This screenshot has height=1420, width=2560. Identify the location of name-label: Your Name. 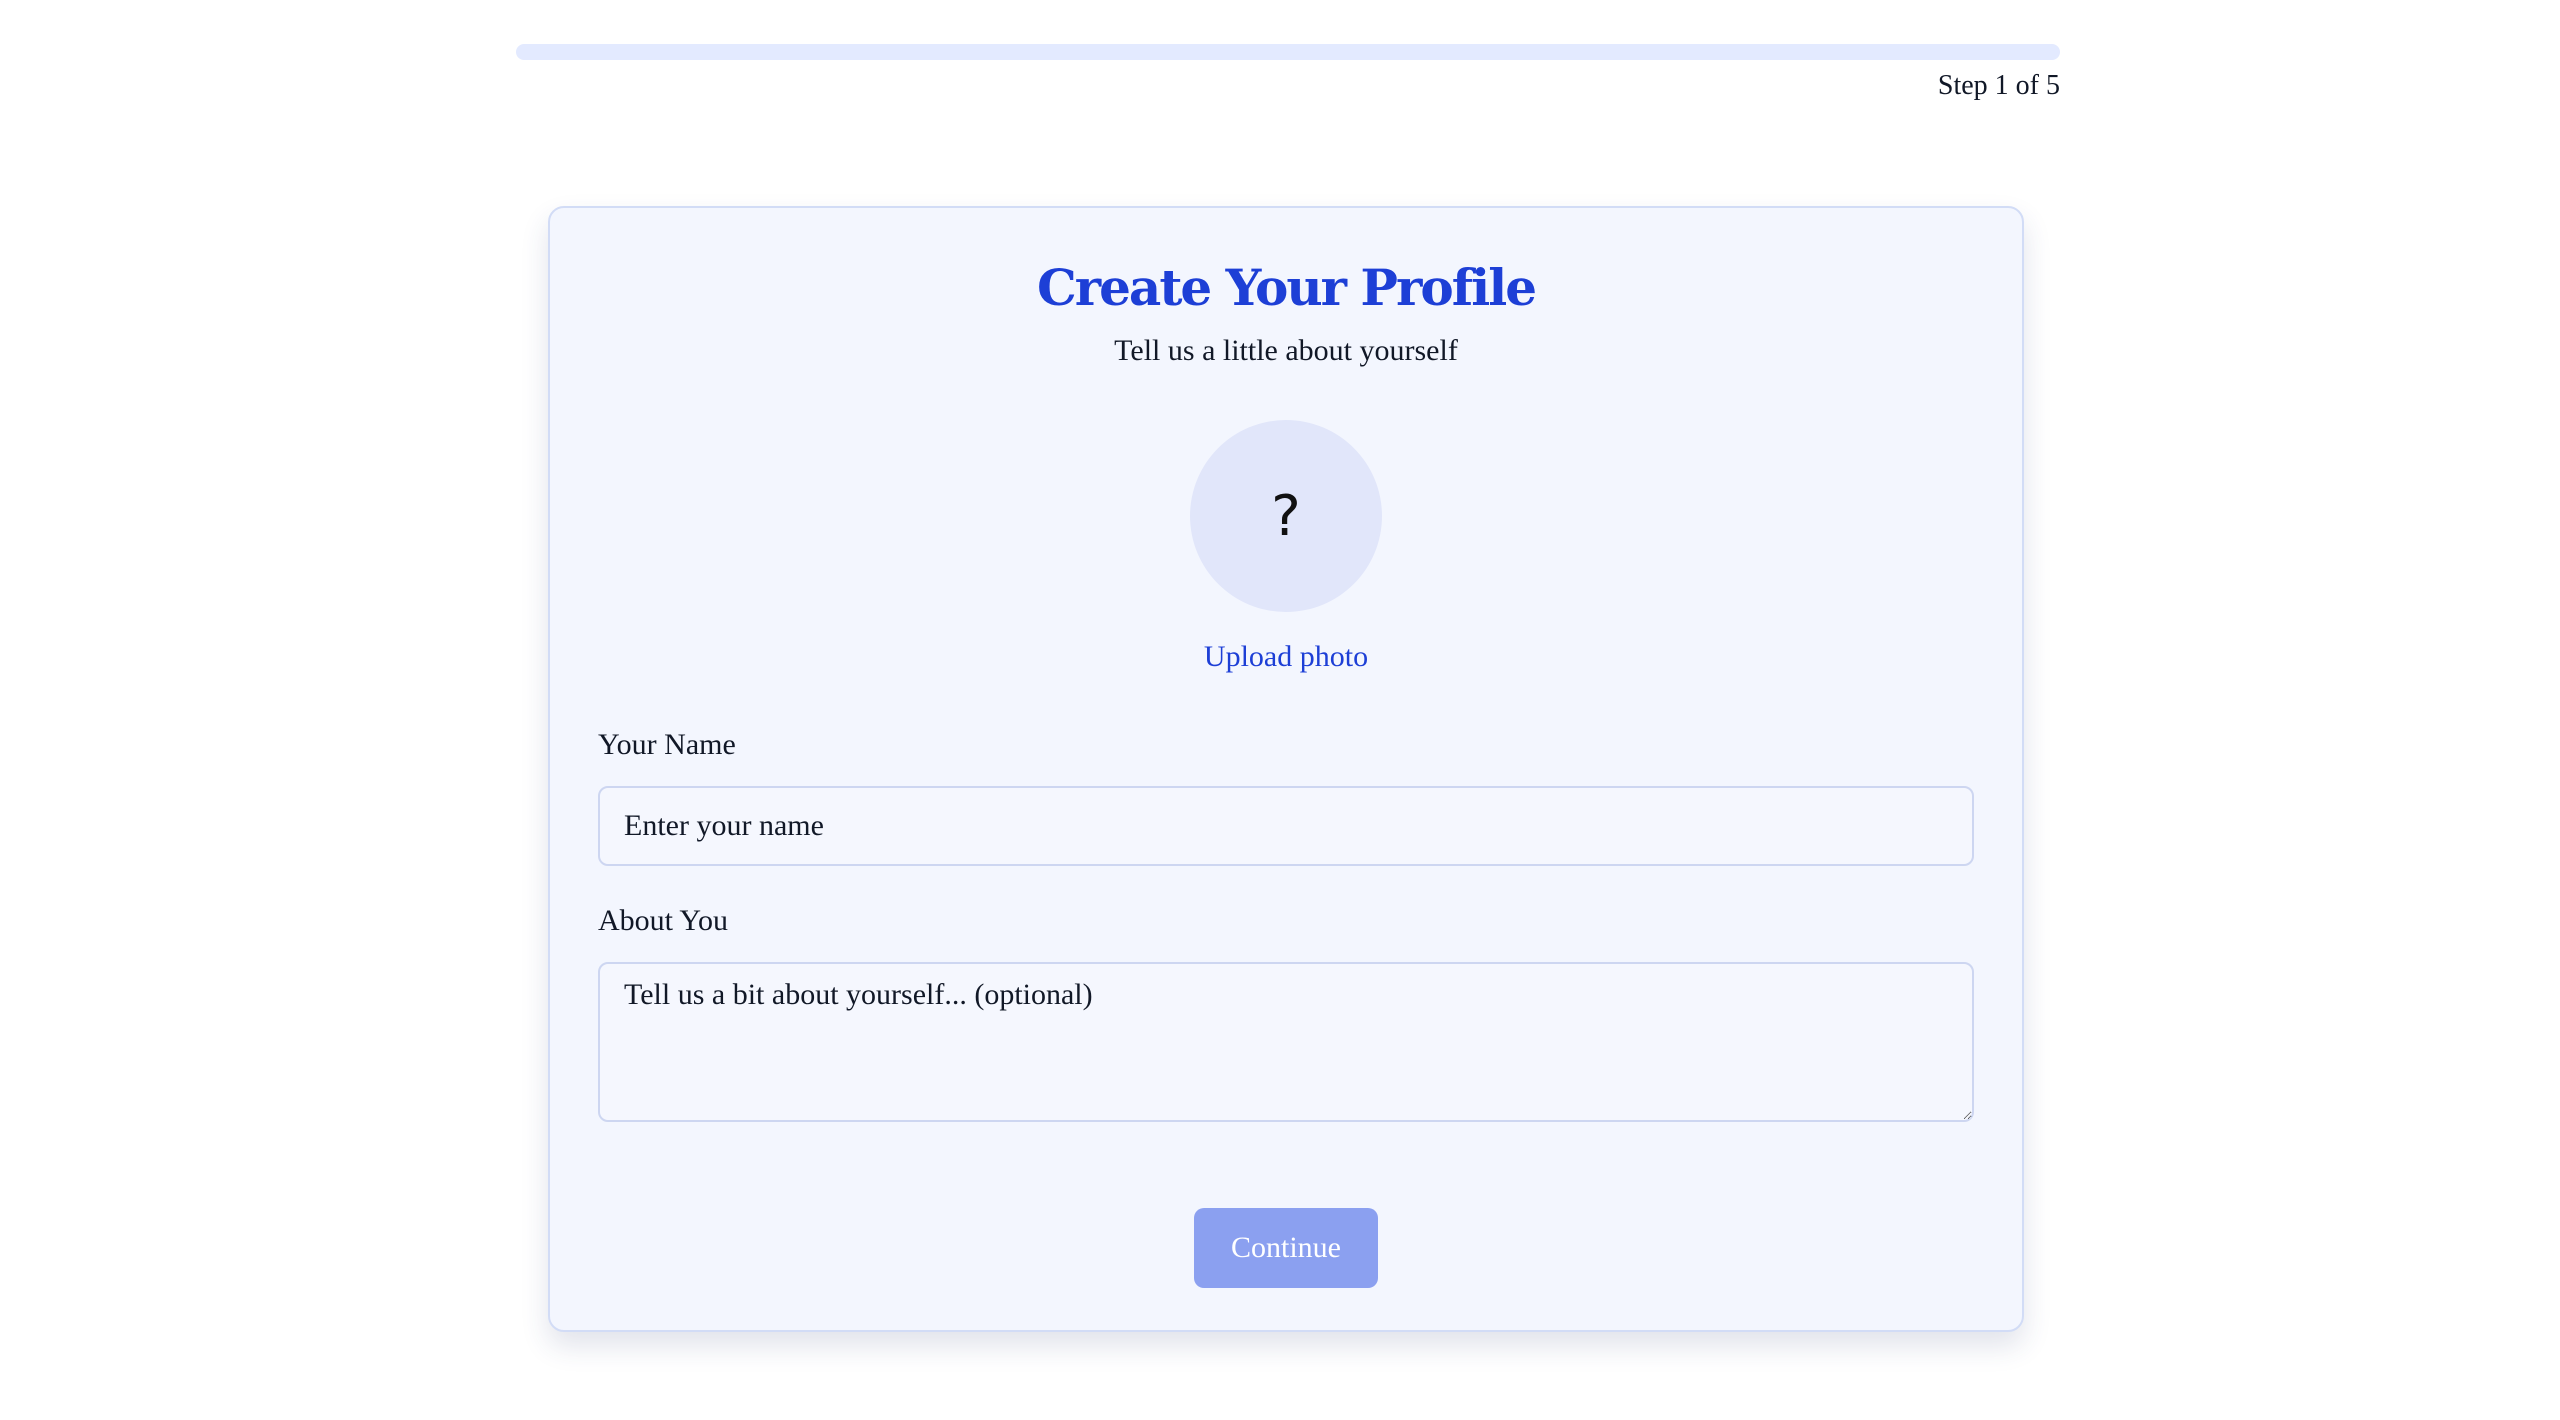
(667, 744).